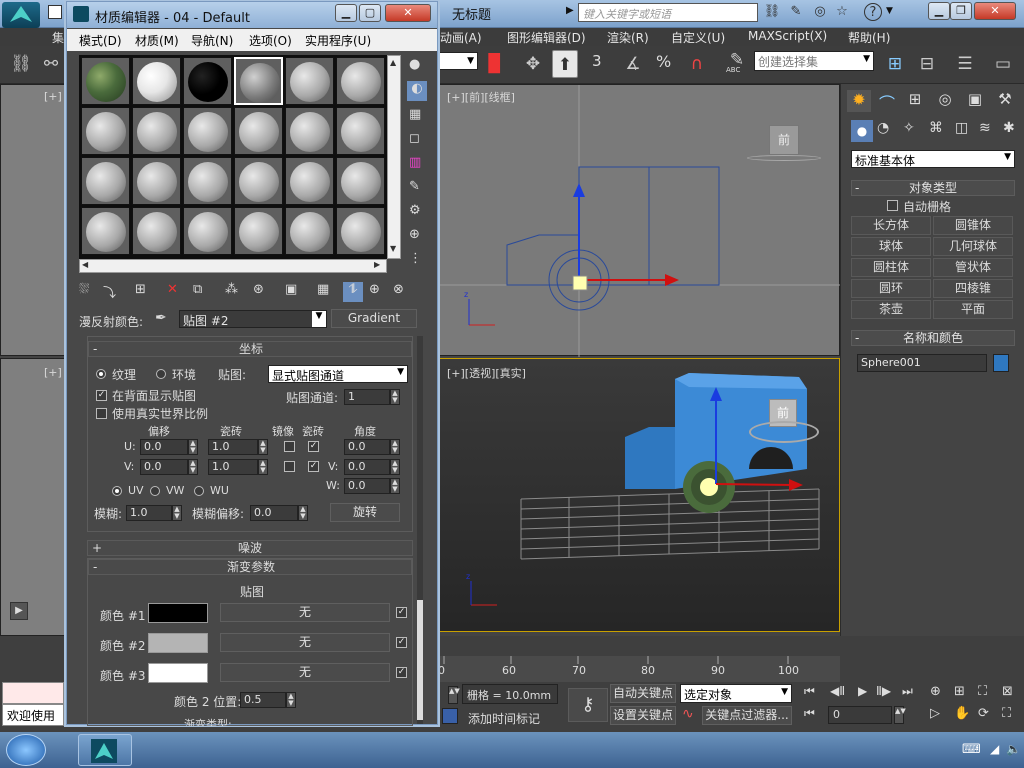  I want to click on orbit-icon: ⟳, so click(983, 713).